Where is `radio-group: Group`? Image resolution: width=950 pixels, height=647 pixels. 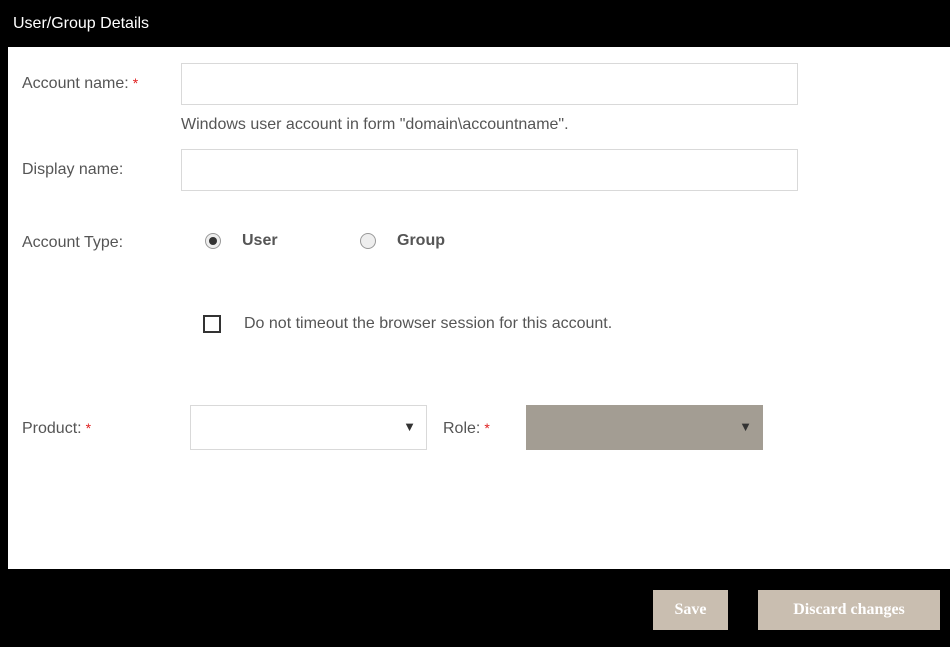 radio-group: Group is located at coordinates (402, 241).